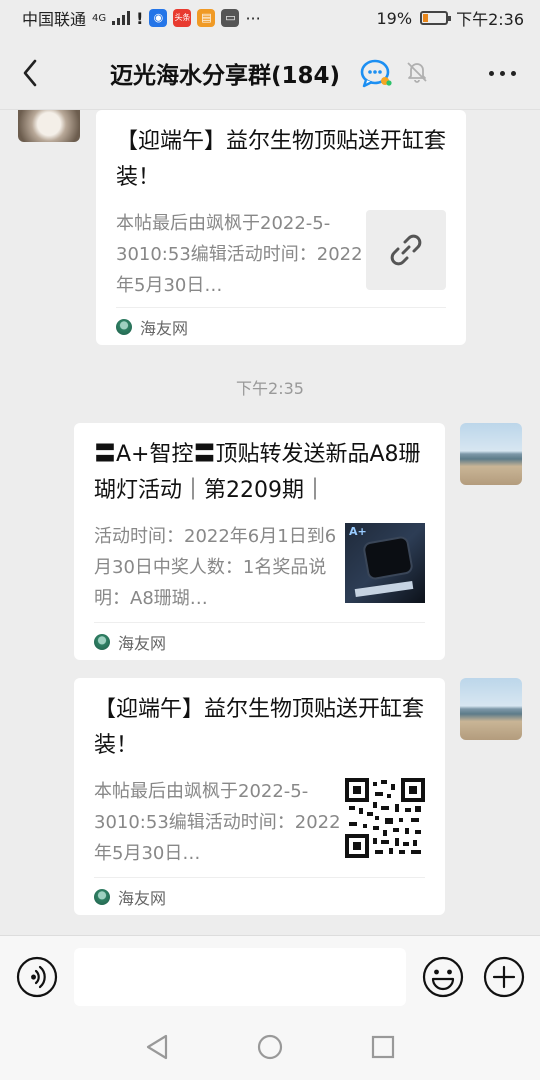 Image resolution: width=540 pixels, height=1080 pixels. I want to click on more-options-button, so click(502, 73).